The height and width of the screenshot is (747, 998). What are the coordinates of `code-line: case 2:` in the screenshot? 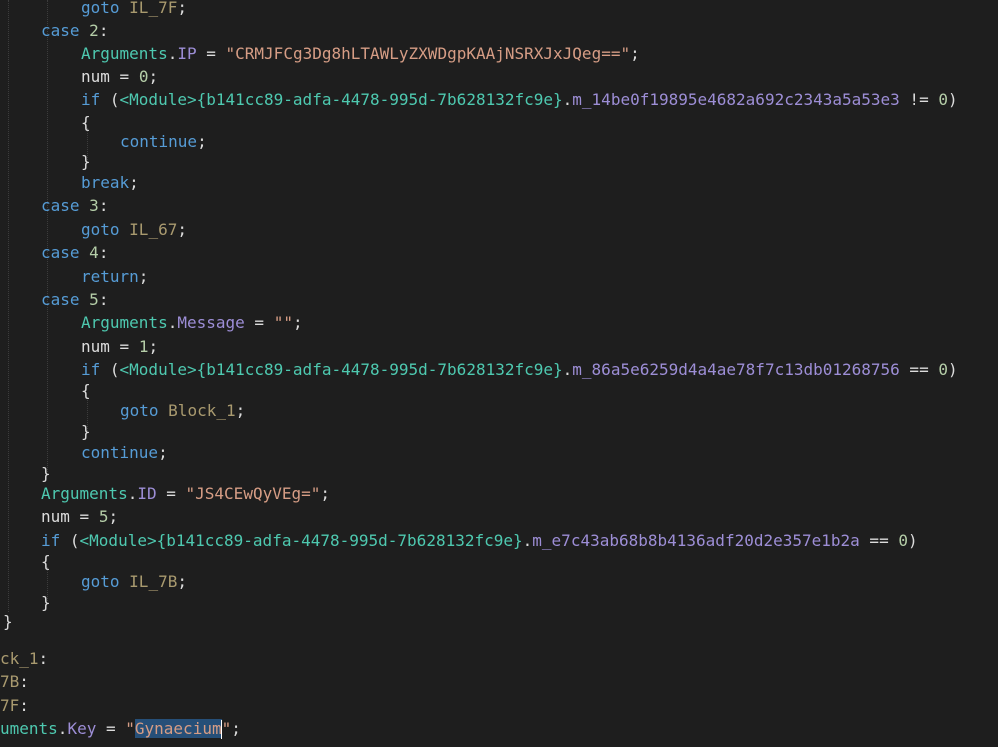 It's located at (74, 31).